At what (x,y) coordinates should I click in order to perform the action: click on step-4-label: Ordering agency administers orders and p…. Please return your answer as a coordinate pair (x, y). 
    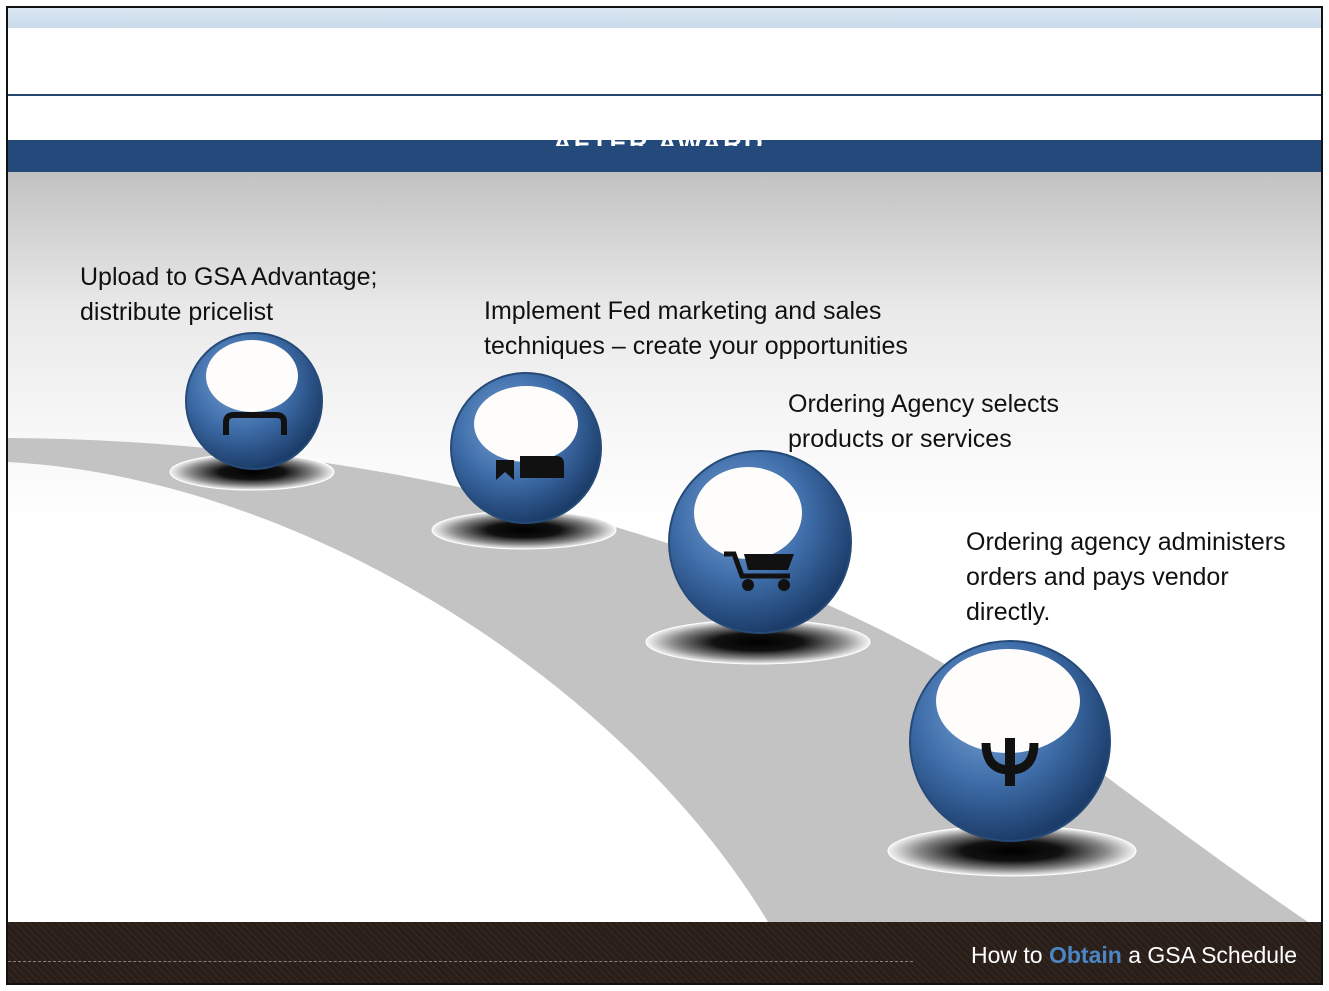
    Looking at the image, I should click on (1126, 577).